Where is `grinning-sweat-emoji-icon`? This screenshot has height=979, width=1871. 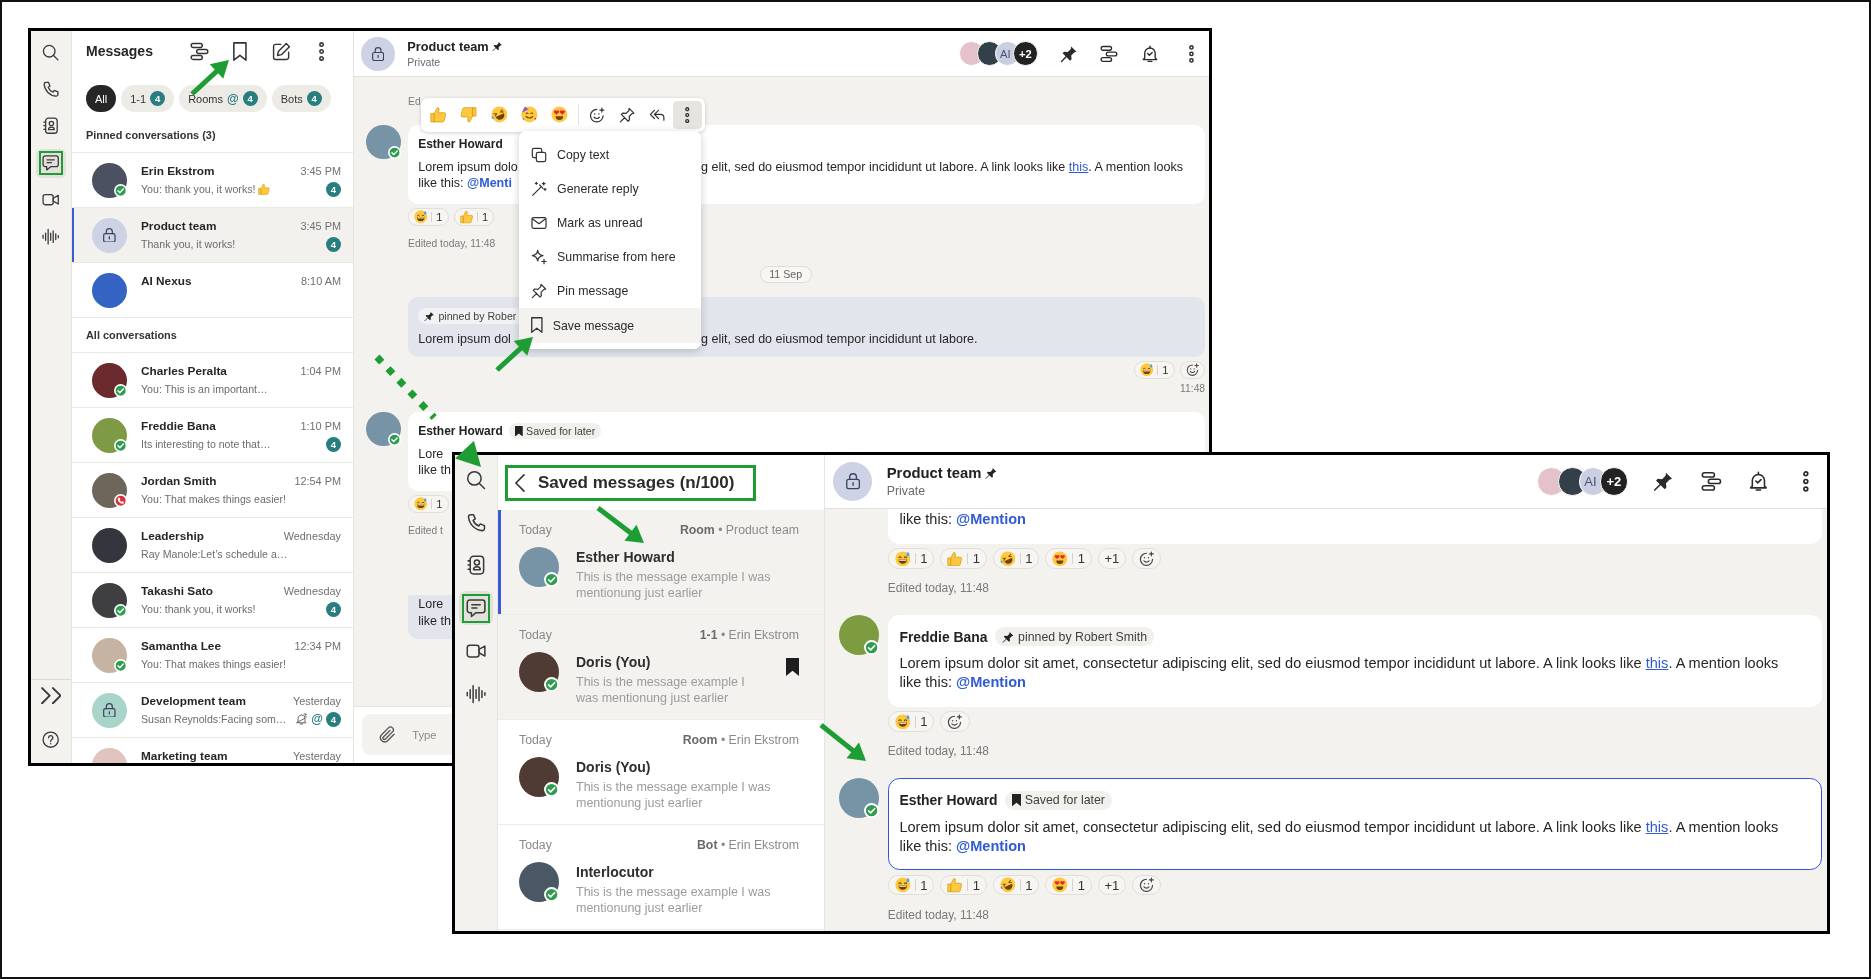
grinning-sweat-emoji-icon is located at coordinates (902, 558).